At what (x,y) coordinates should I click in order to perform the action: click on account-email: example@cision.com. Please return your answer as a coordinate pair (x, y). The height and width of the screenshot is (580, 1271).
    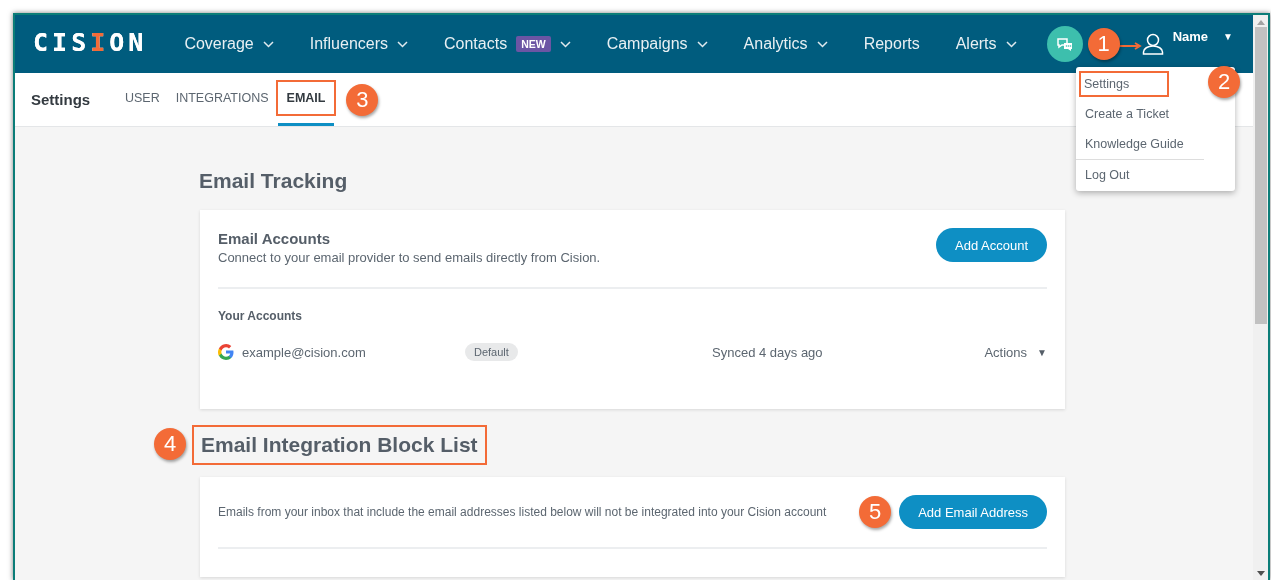
    Looking at the image, I should click on (304, 352).